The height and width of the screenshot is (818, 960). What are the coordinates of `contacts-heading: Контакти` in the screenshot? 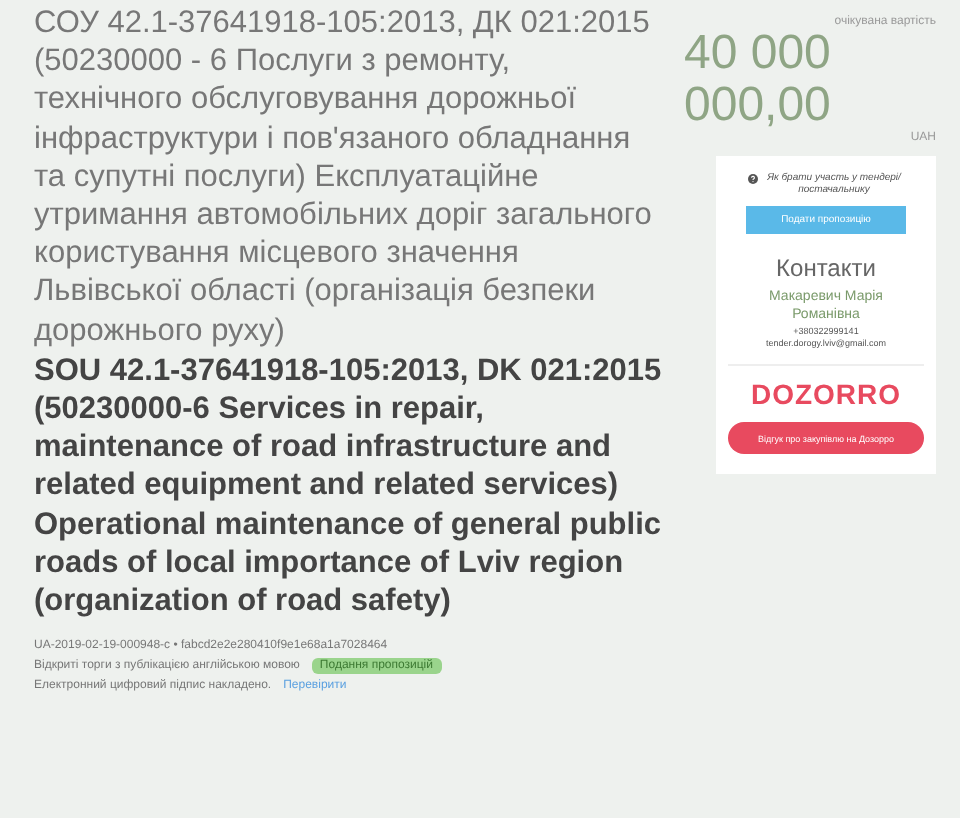 It's located at (826, 268).